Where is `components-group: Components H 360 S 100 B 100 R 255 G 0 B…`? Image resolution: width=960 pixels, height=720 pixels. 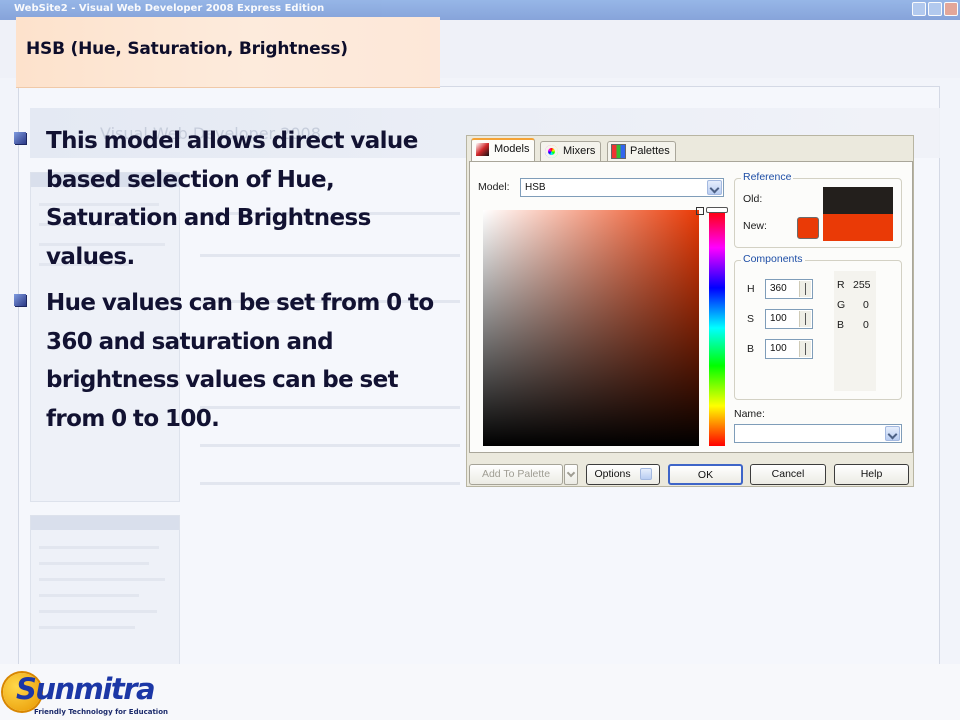
components-group: Components H 360 S 100 B 100 R 255 G 0 B… is located at coordinates (818, 326).